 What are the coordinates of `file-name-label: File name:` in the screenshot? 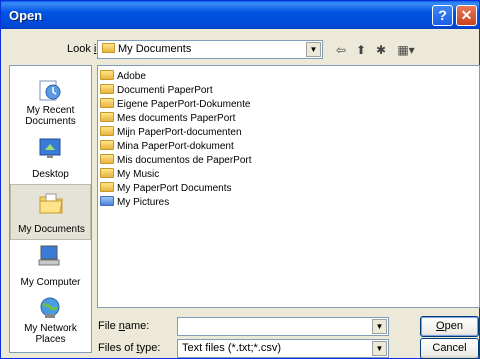 It's located at (124, 326).